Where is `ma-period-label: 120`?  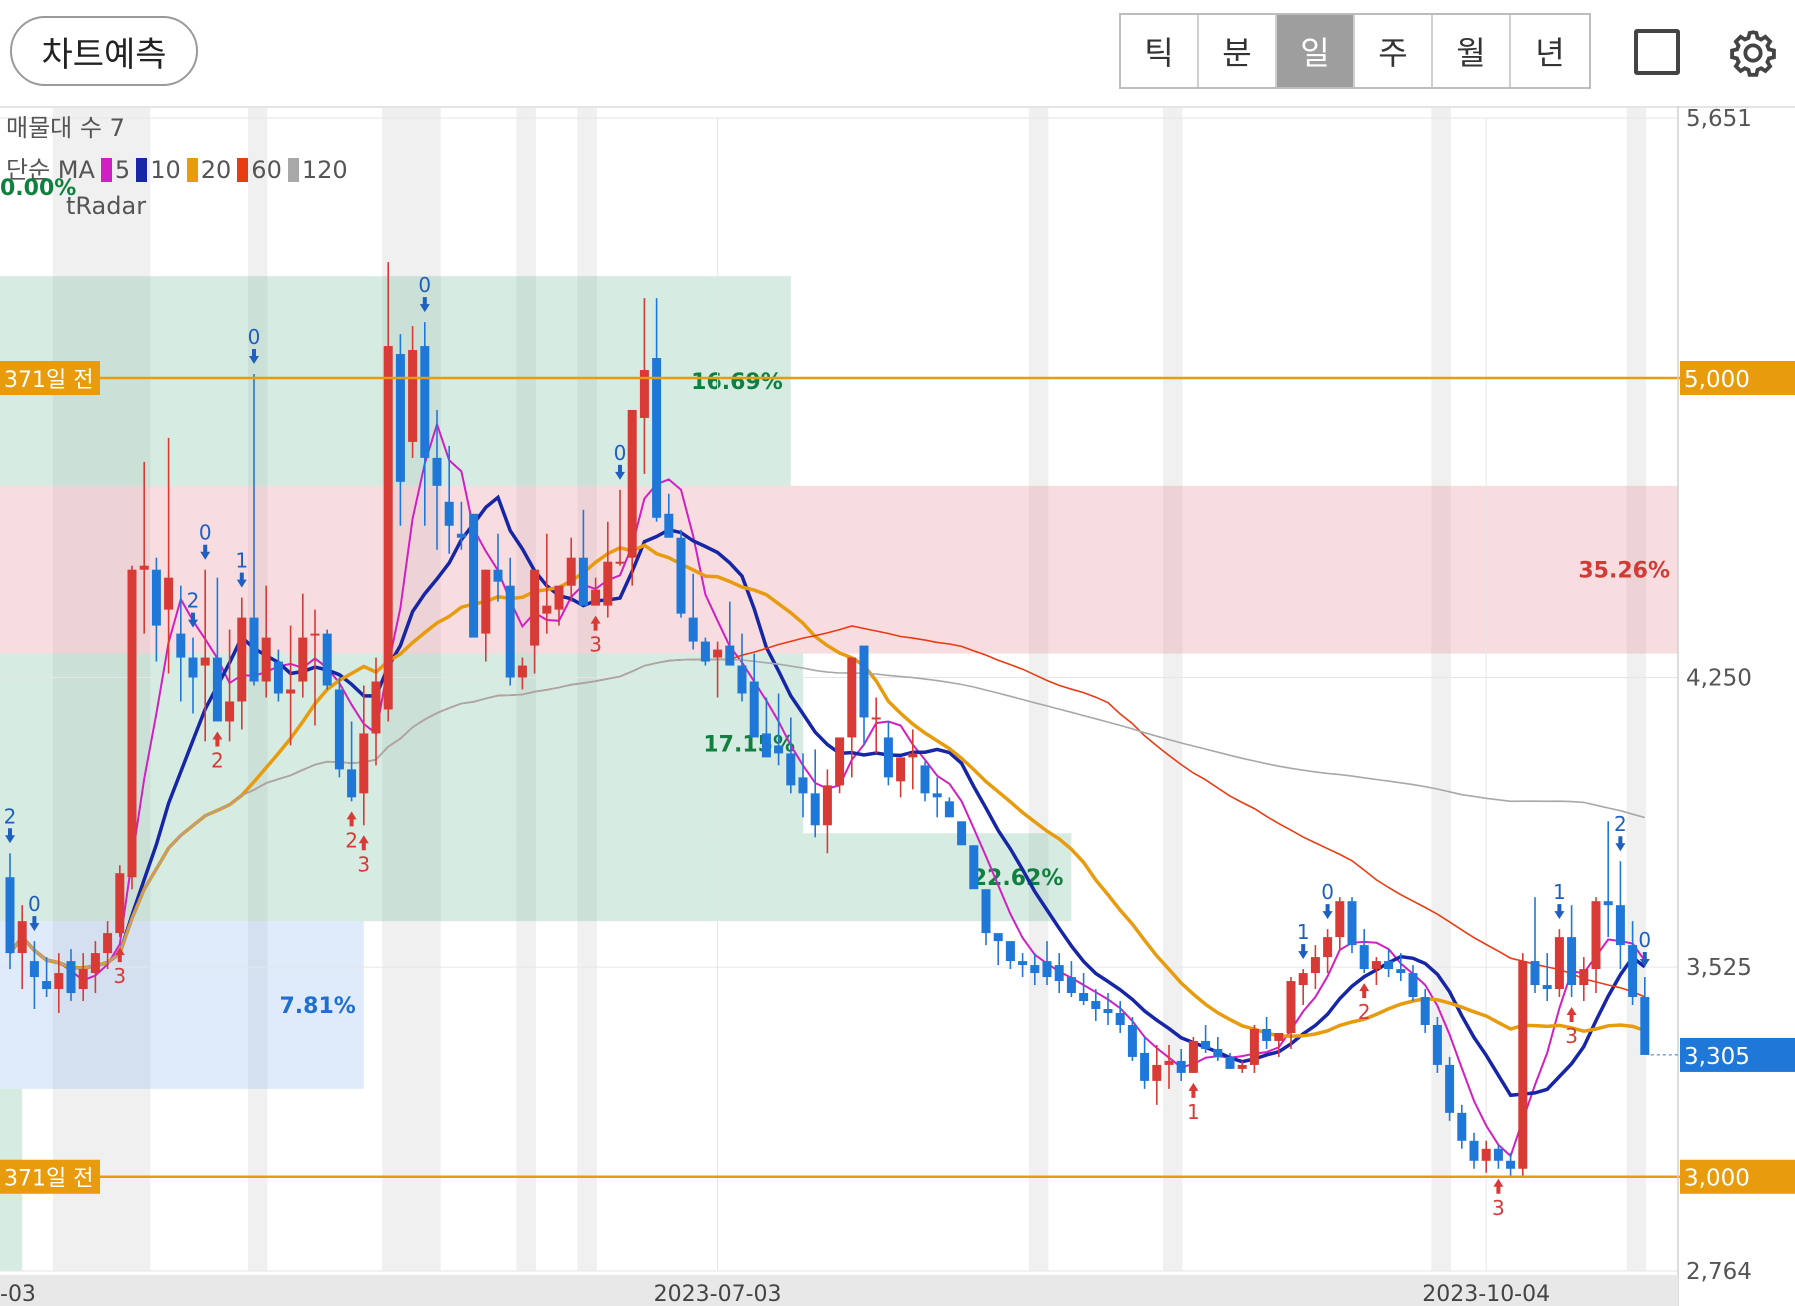
ma-period-label: 120 is located at coordinates (324, 170).